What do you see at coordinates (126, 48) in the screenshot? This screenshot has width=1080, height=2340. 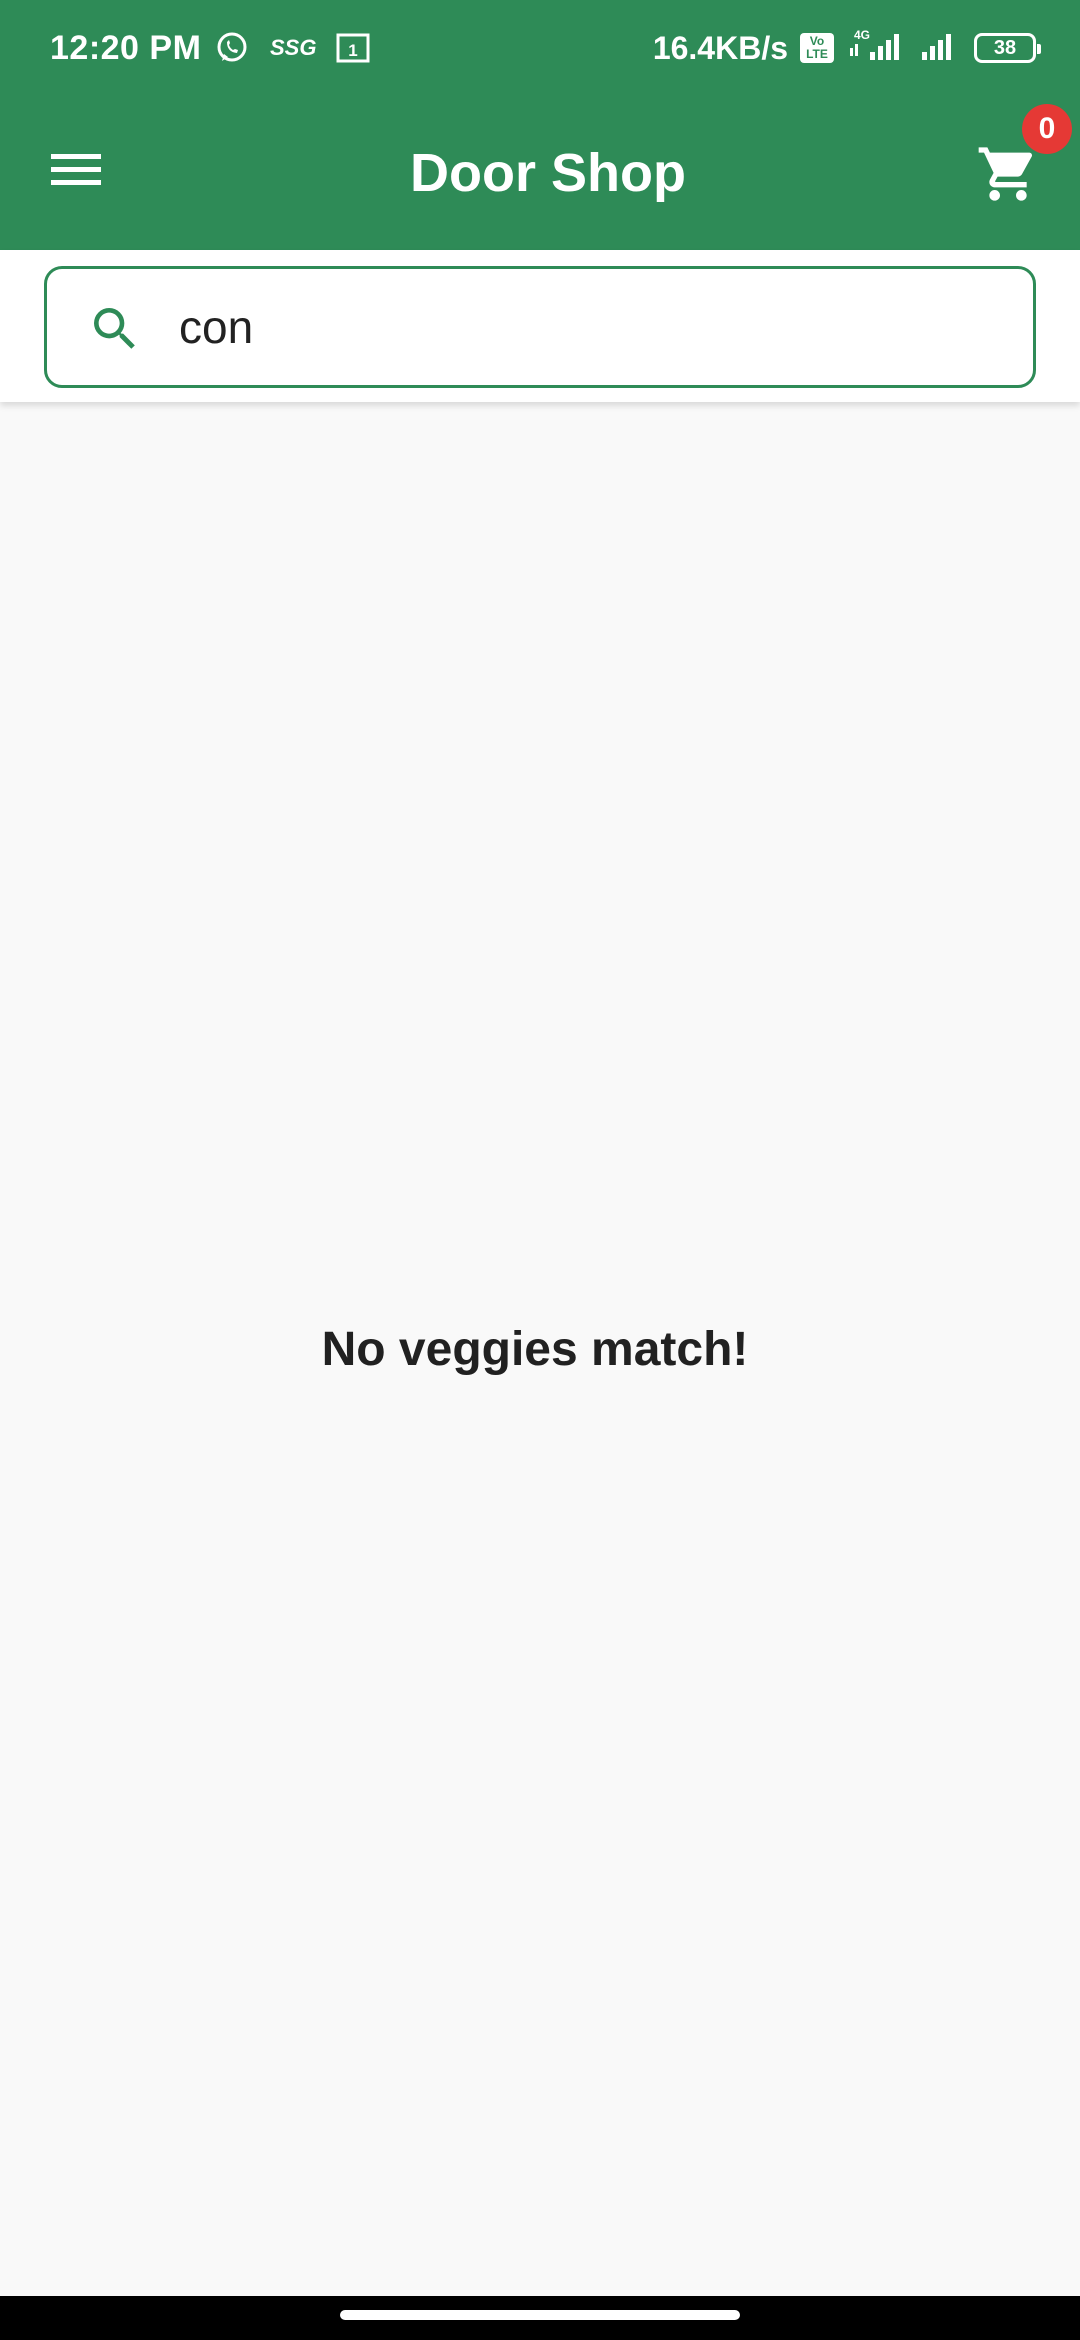 I see `status-time: 12:20 PM` at bounding box center [126, 48].